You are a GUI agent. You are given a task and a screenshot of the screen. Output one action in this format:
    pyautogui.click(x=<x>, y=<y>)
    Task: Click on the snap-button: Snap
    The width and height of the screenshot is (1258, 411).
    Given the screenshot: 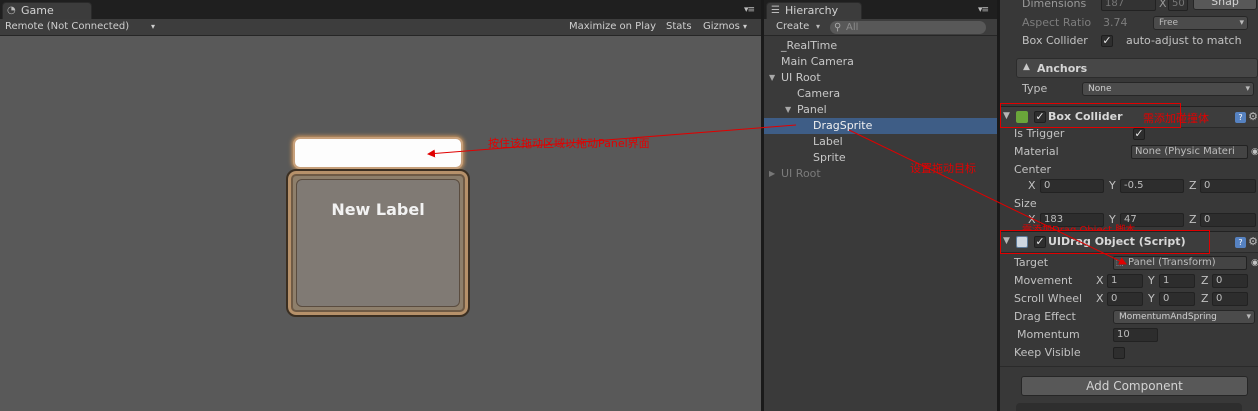 What is the action you would take?
    pyautogui.click(x=1225, y=5)
    